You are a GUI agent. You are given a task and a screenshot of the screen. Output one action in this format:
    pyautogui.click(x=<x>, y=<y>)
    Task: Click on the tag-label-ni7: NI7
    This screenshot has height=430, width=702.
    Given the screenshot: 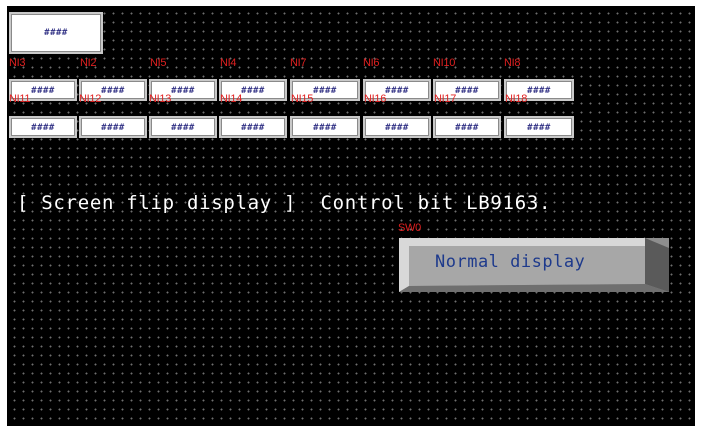 What is the action you would take?
    pyautogui.click(x=298, y=63)
    